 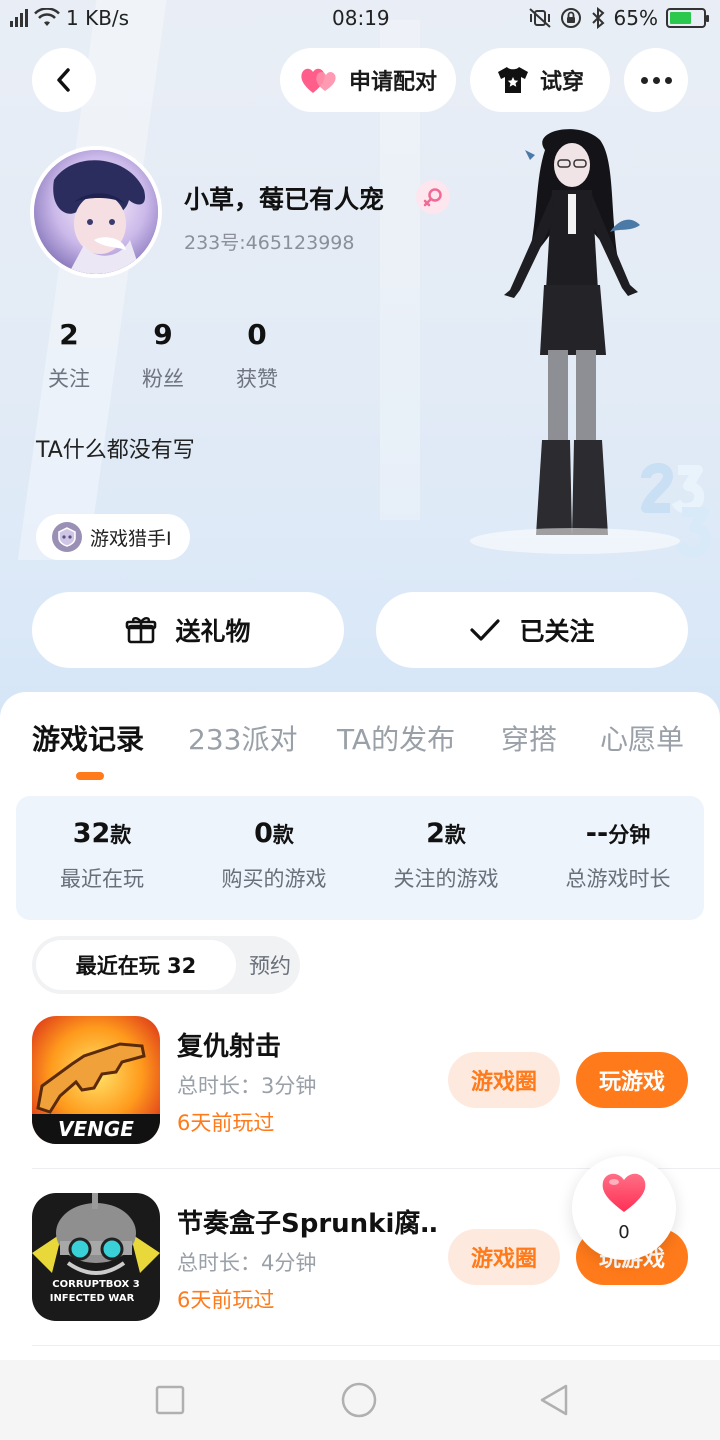 I want to click on vibrate-icon, so click(x=539, y=18).